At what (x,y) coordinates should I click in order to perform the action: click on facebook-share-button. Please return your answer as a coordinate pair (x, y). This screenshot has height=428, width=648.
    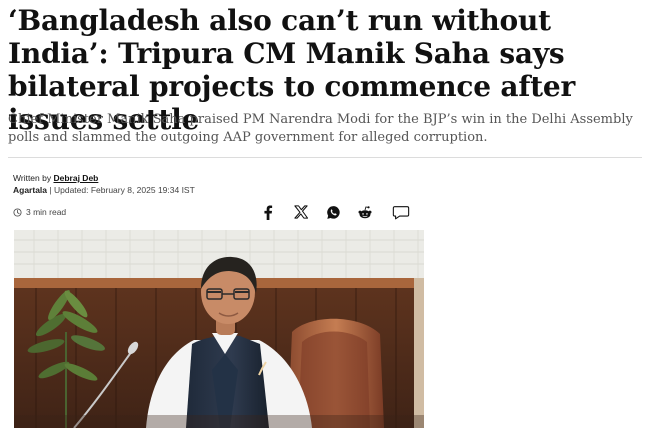
    Looking at the image, I should click on (268, 212).